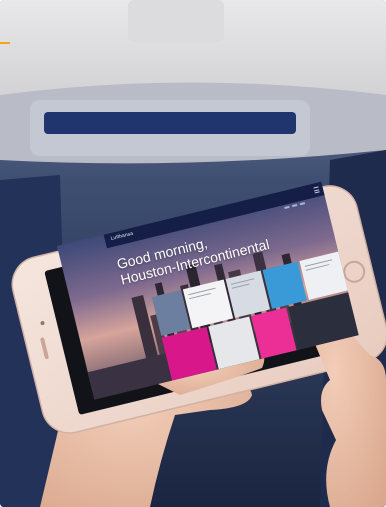 The image size is (386, 507). What do you see at coordinates (176, 21) in the screenshot?
I see `ceiling-vent` at bounding box center [176, 21].